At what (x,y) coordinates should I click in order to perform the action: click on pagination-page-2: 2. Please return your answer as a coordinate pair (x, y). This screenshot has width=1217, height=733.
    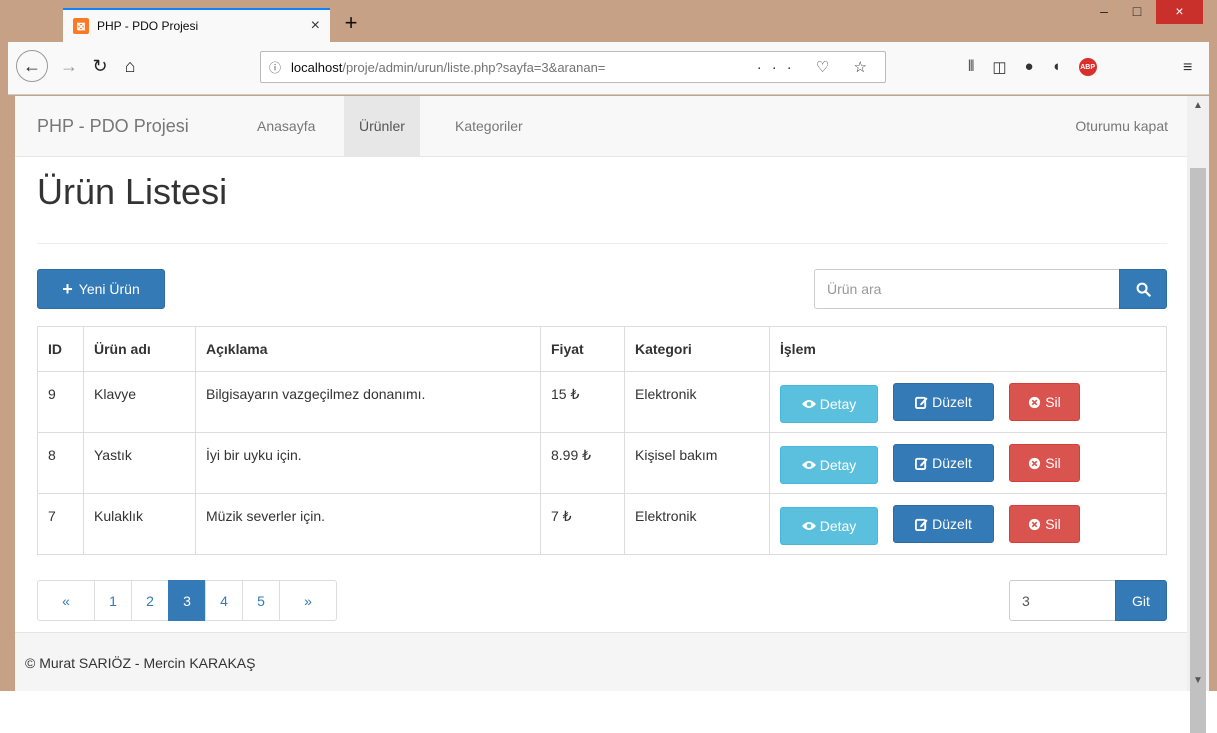
    Looking at the image, I should click on (150, 600).